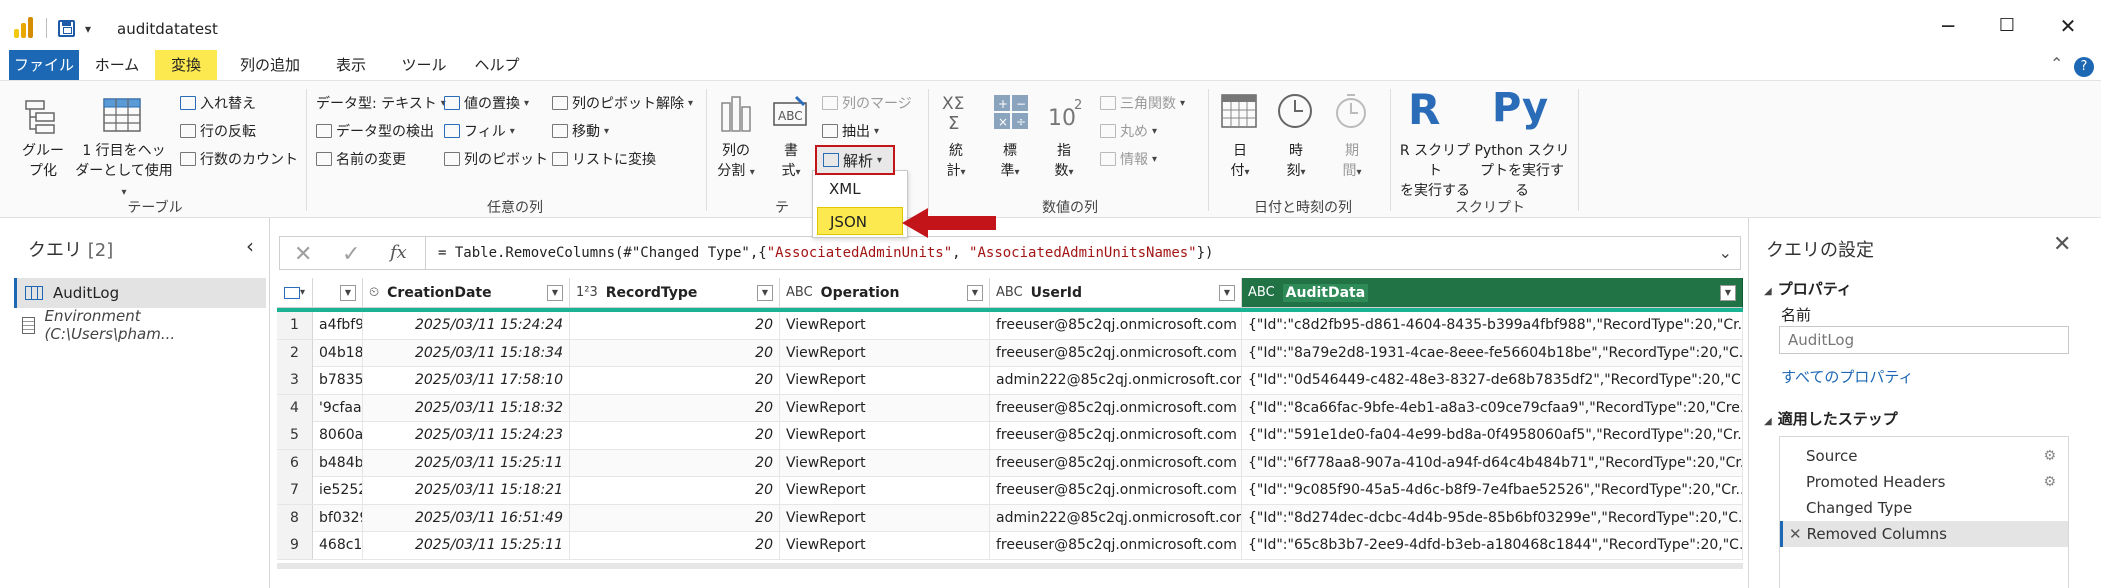  Describe the element at coordinates (466, 380) in the screenshot. I see `table-cell-date: 2025/03/11 17:58:10` at that location.